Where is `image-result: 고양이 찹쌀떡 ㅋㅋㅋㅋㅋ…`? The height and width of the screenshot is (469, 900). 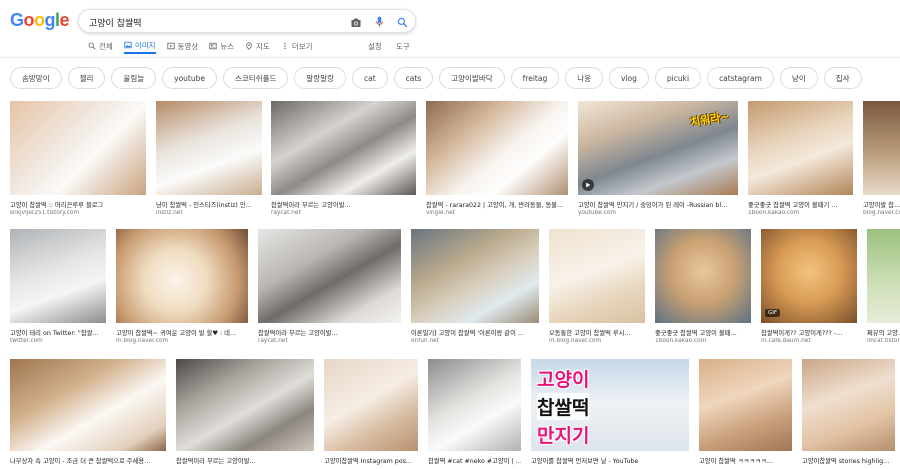 image-result: 고양이 찹쌀떡 ㅋㅋㅋㅋㅋ… is located at coordinates (745, 414).